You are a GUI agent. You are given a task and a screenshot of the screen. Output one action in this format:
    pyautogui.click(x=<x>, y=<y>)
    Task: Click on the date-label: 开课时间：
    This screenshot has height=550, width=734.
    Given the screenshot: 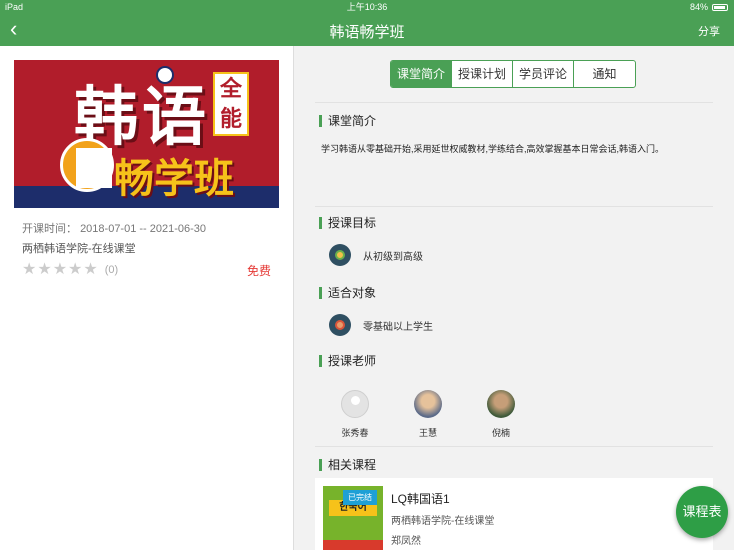 What is the action you would take?
    pyautogui.click(x=49, y=229)
    